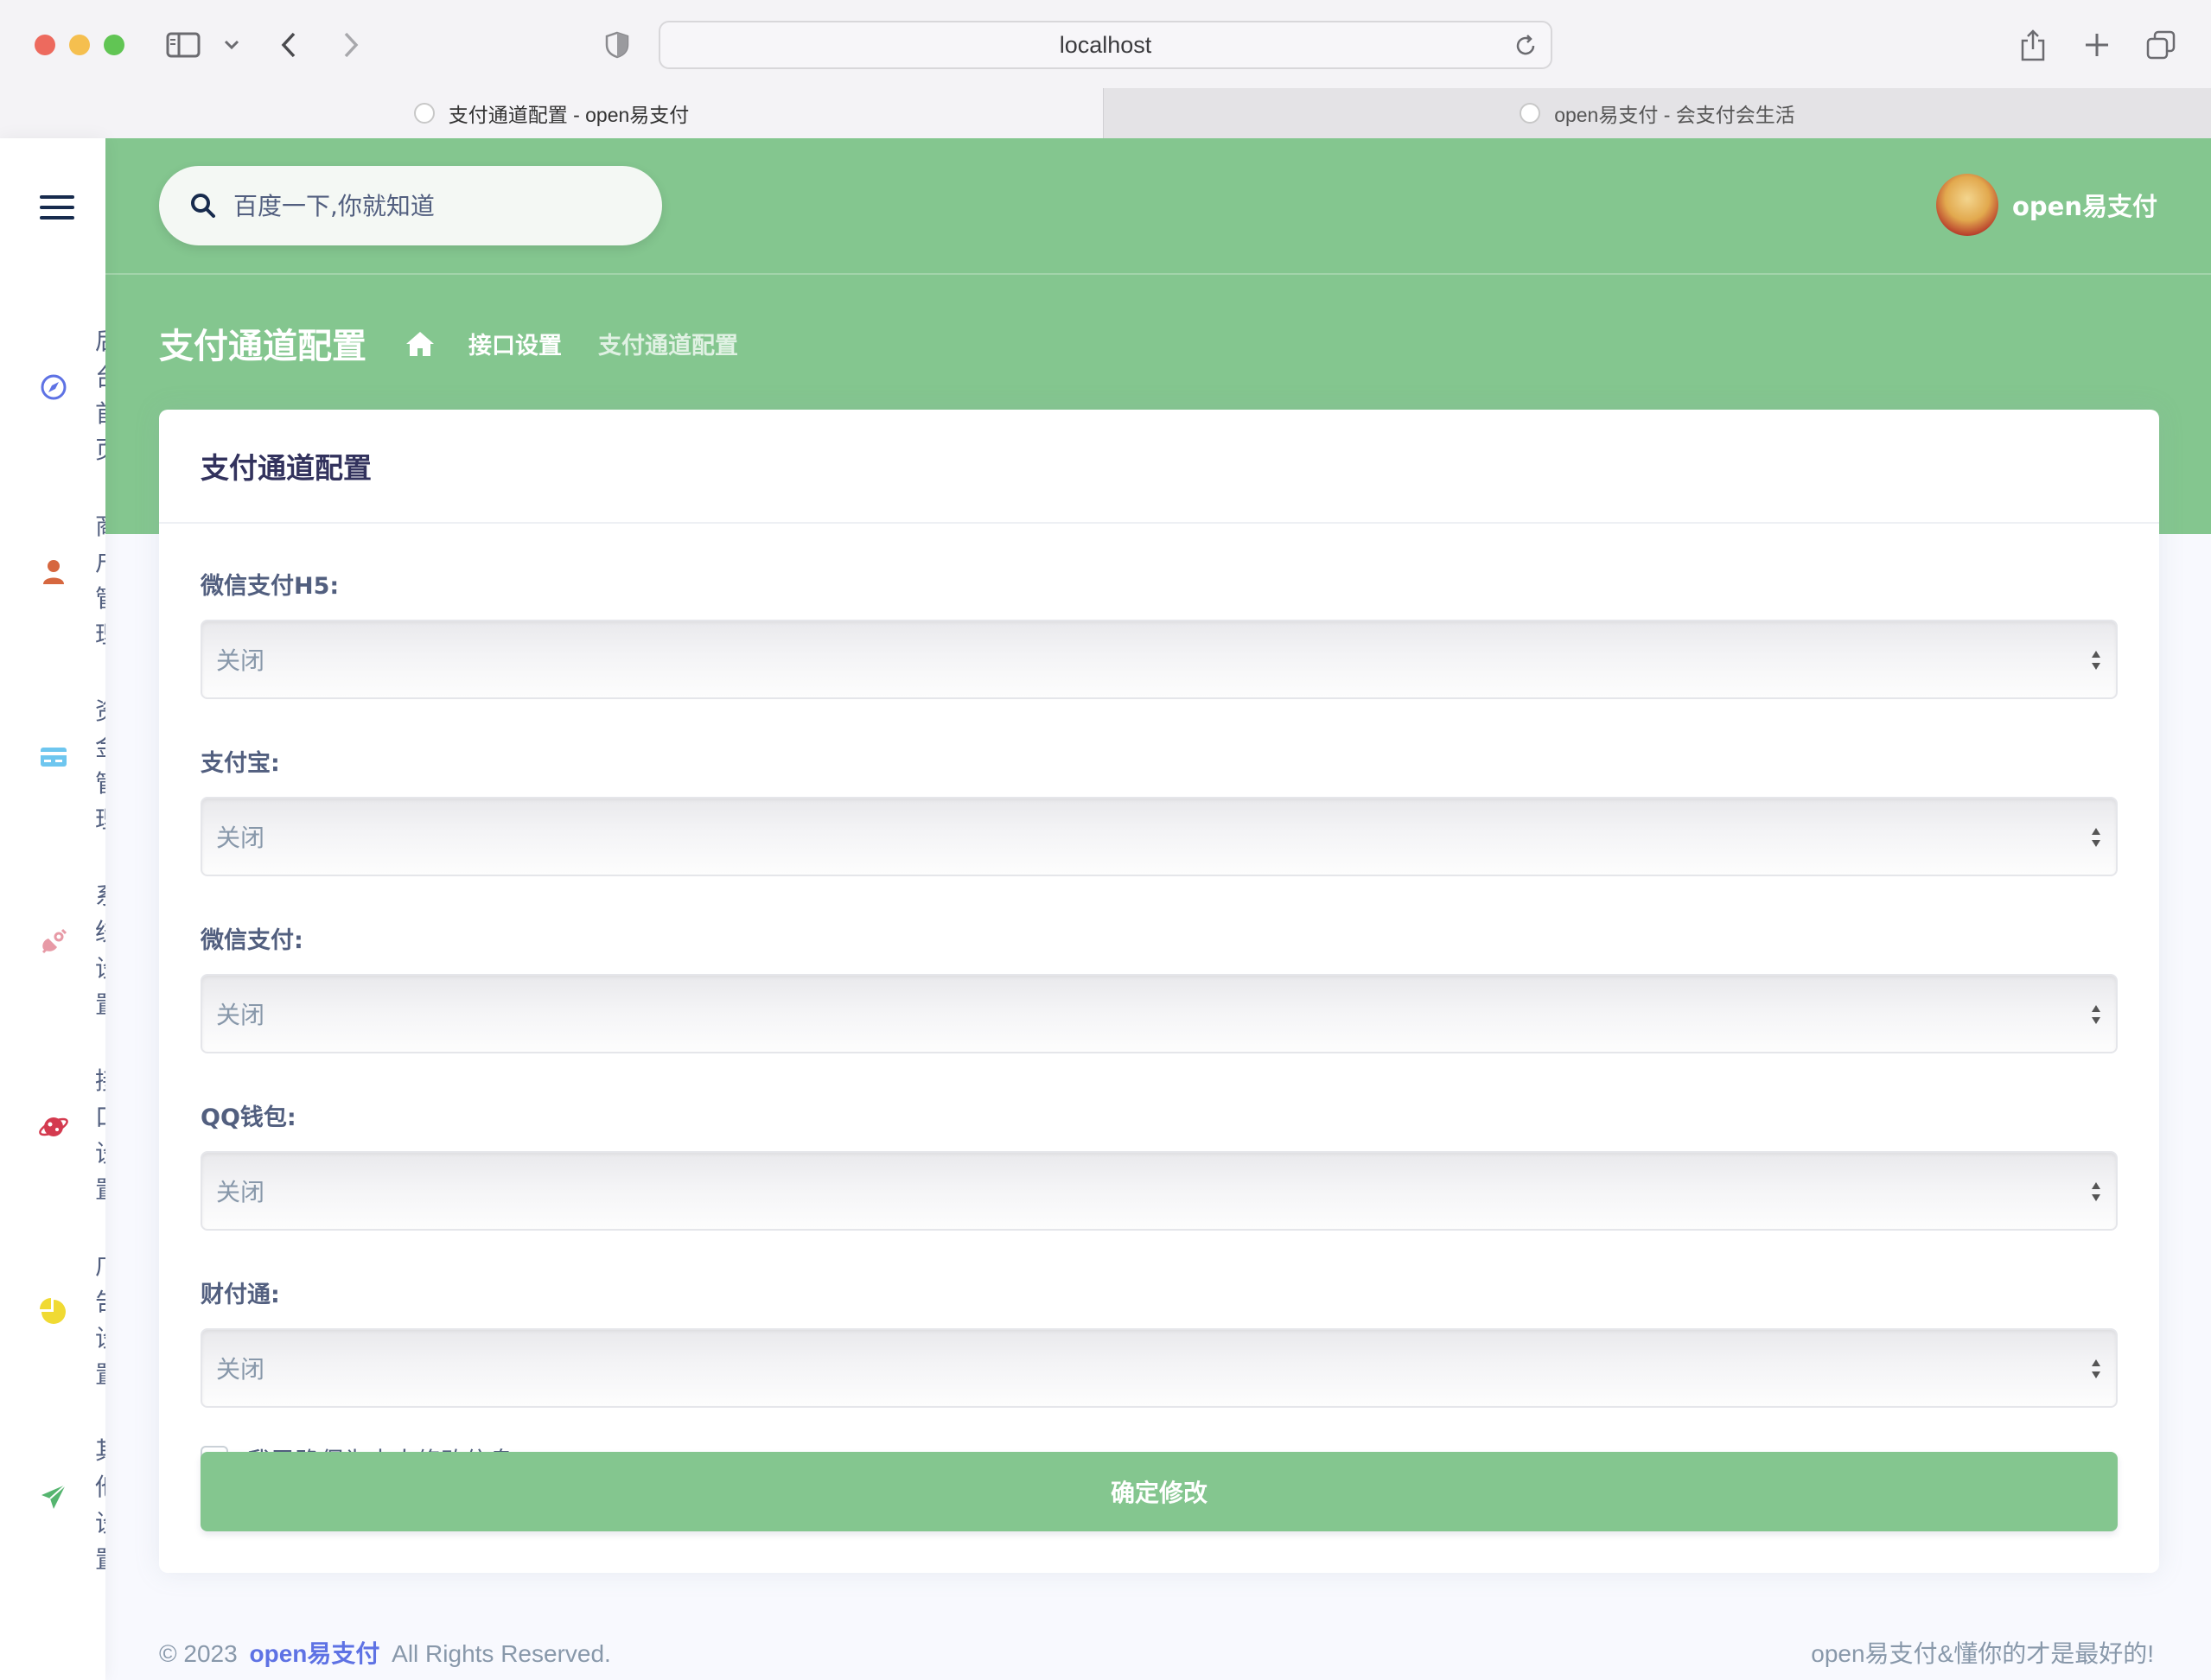  I want to click on rights-text: All Rights Reserved., so click(501, 1653).